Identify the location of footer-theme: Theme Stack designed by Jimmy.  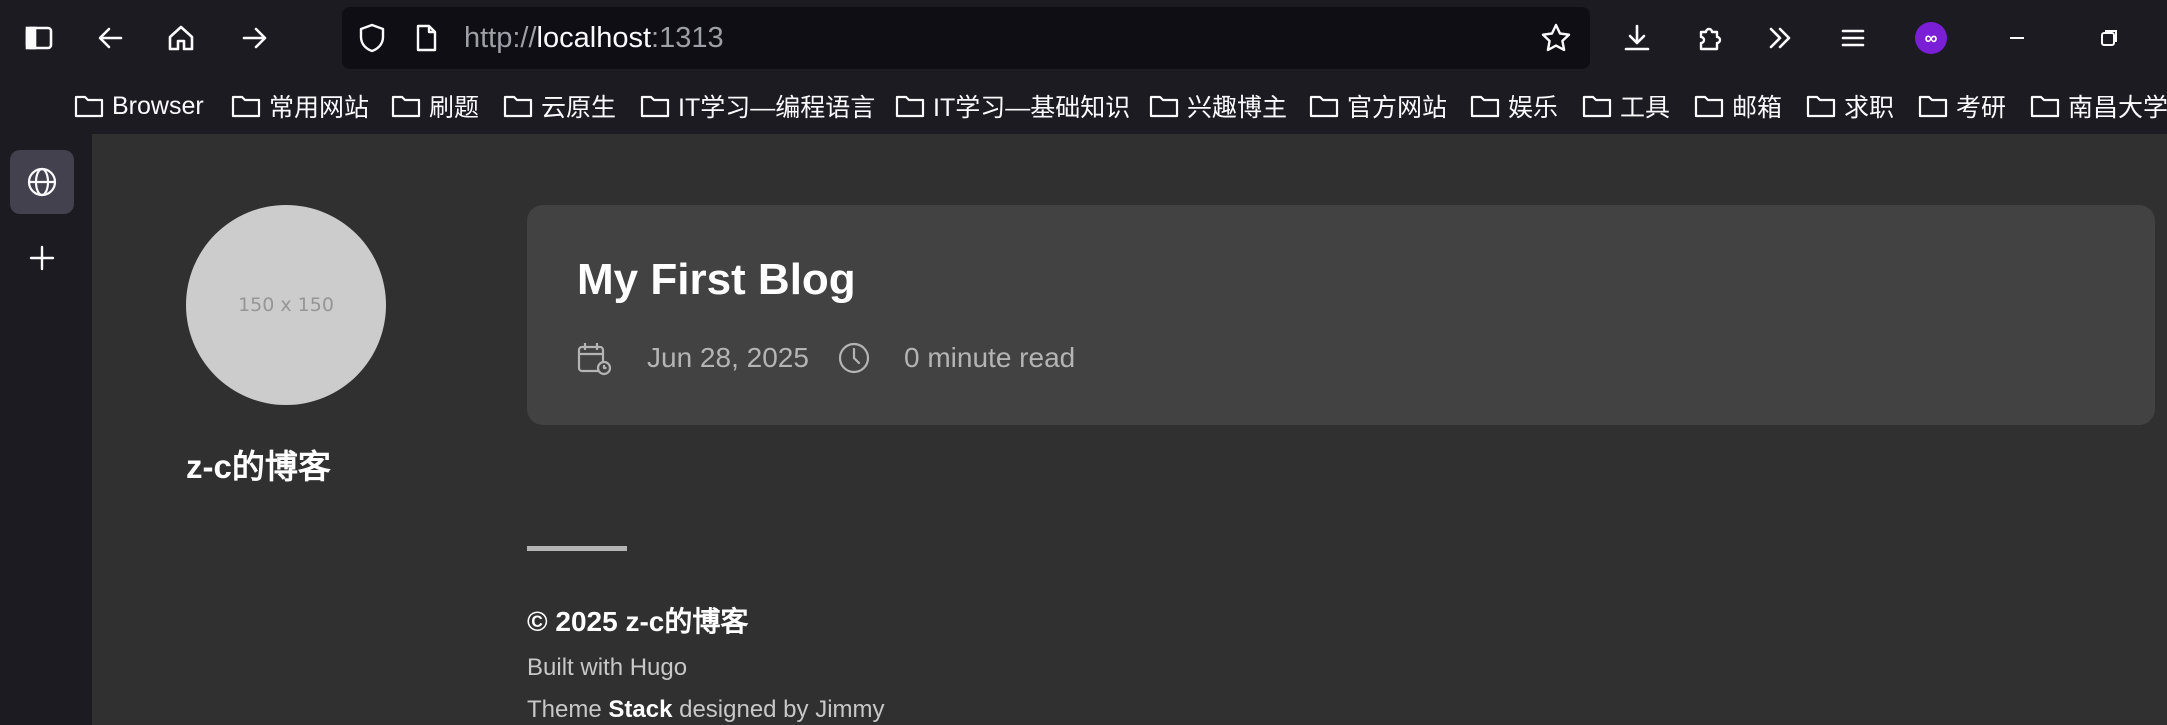
(706, 710).